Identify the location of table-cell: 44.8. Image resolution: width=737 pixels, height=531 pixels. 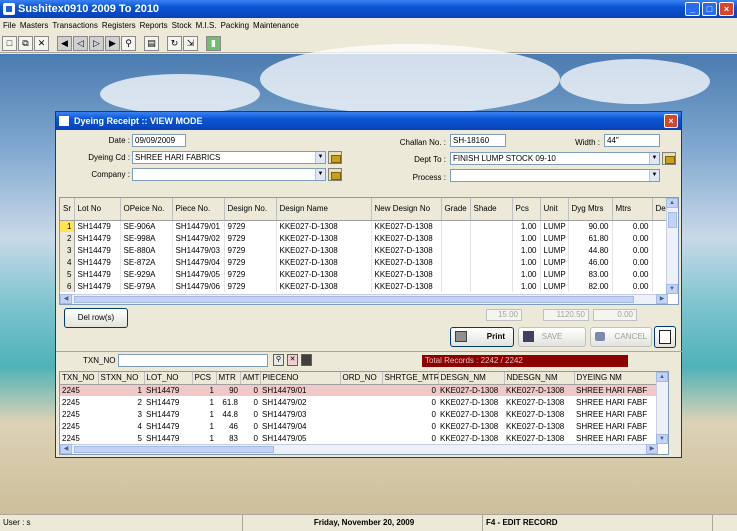
(228, 414).